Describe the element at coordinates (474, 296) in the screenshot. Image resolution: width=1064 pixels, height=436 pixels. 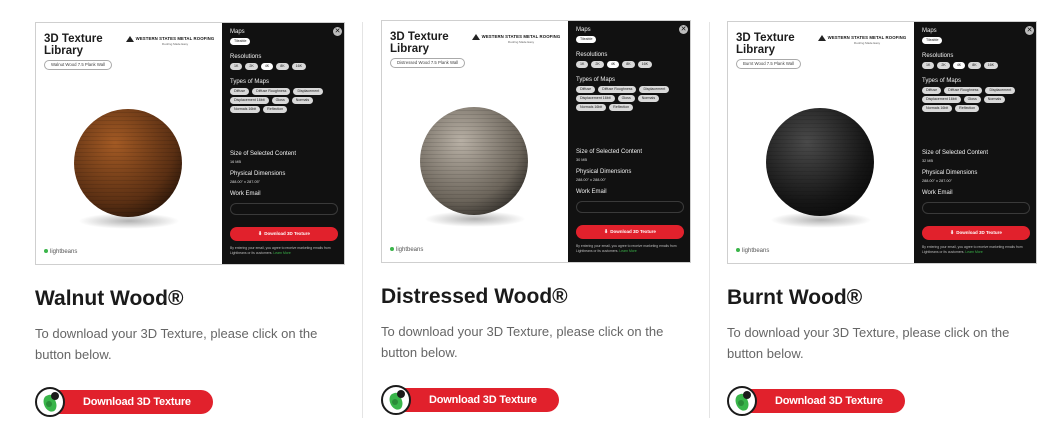
I see `card-title: Distressed Wood®` at that location.